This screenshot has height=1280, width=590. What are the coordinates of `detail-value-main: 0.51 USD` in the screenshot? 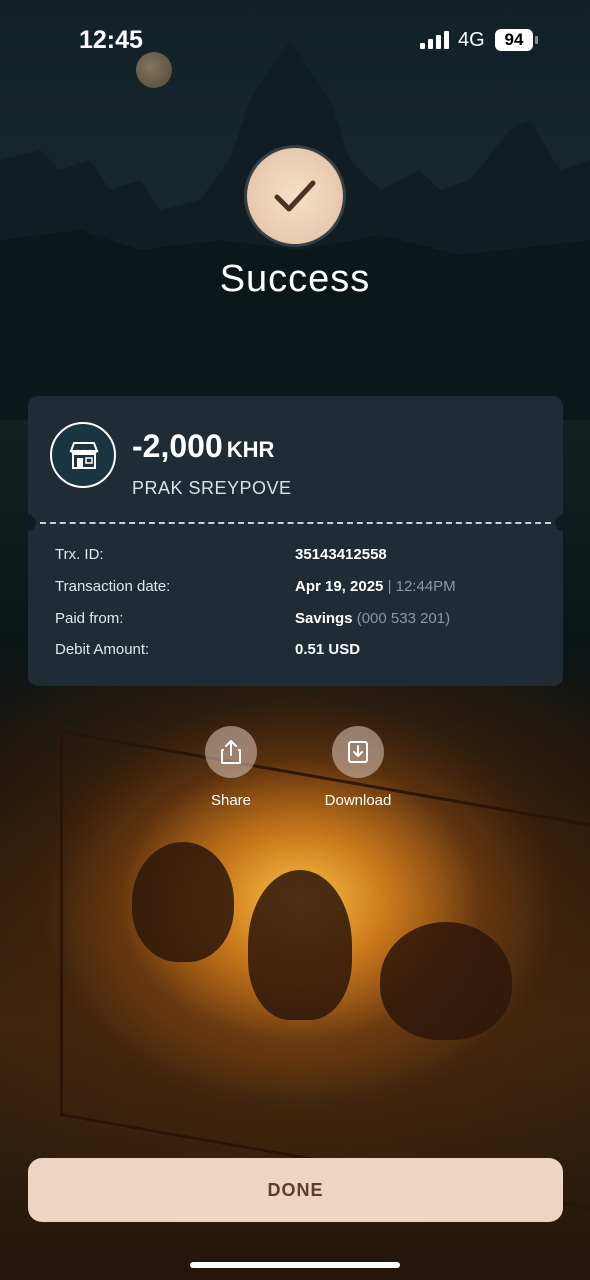 It's located at (328, 649).